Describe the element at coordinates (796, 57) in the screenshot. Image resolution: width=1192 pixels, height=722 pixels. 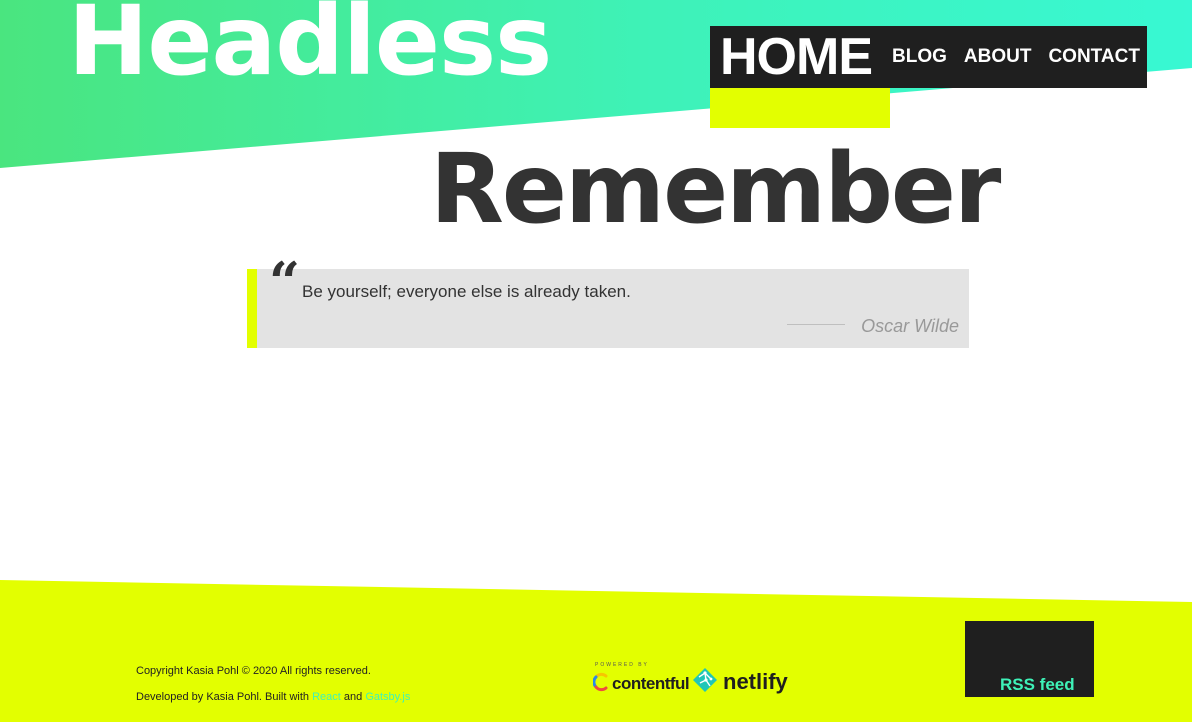
I see `nav-home-link: HOME` at that location.